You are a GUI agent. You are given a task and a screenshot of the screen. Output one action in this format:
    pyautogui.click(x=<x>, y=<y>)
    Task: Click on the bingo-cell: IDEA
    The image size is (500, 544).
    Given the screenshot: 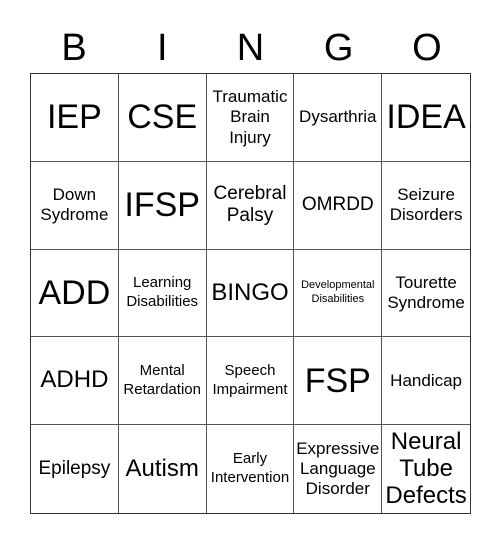 What is the action you would take?
    pyautogui.click(x=426, y=118)
    